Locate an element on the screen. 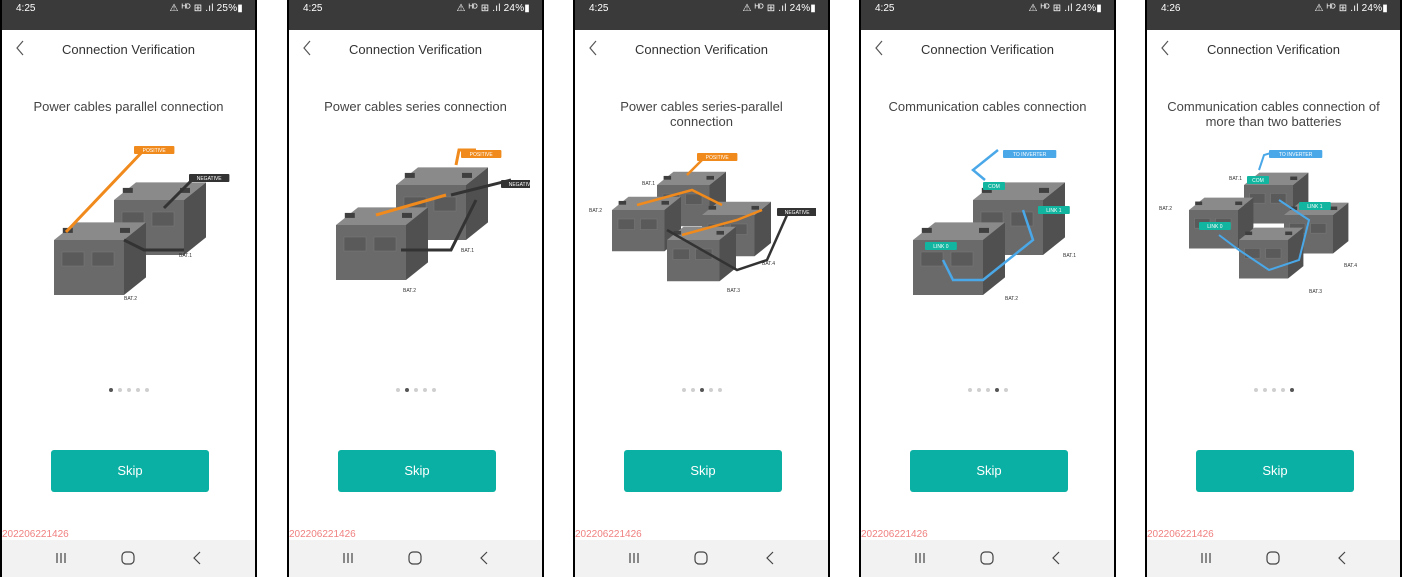 Image resolution: width=1405 pixels, height=577 pixels. battery-label: BAT.3 is located at coordinates (733, 291).